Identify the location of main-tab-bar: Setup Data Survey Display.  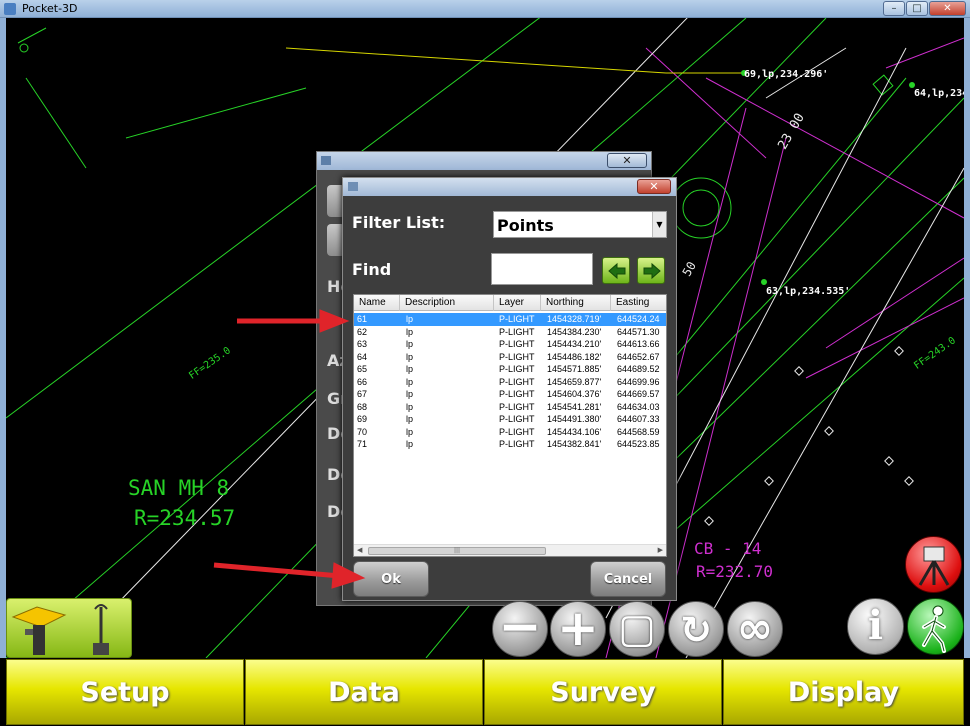
(485, 692).